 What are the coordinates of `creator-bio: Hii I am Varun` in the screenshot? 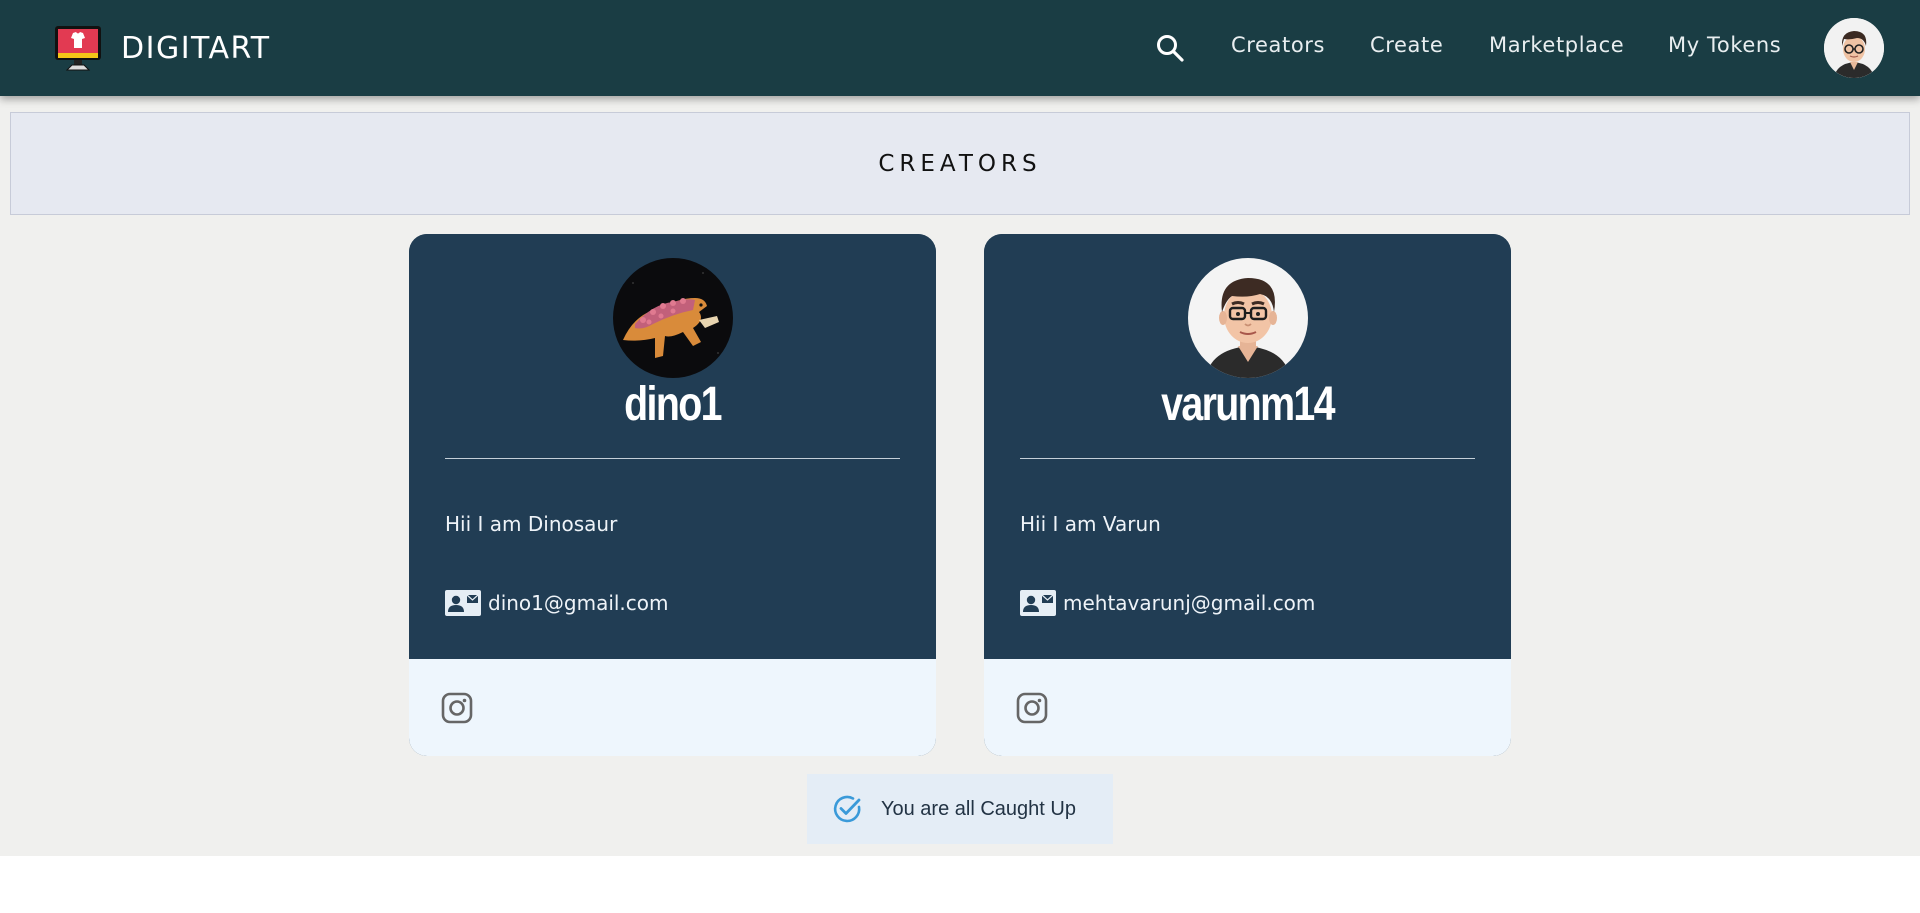 It's located at (1090, 524).